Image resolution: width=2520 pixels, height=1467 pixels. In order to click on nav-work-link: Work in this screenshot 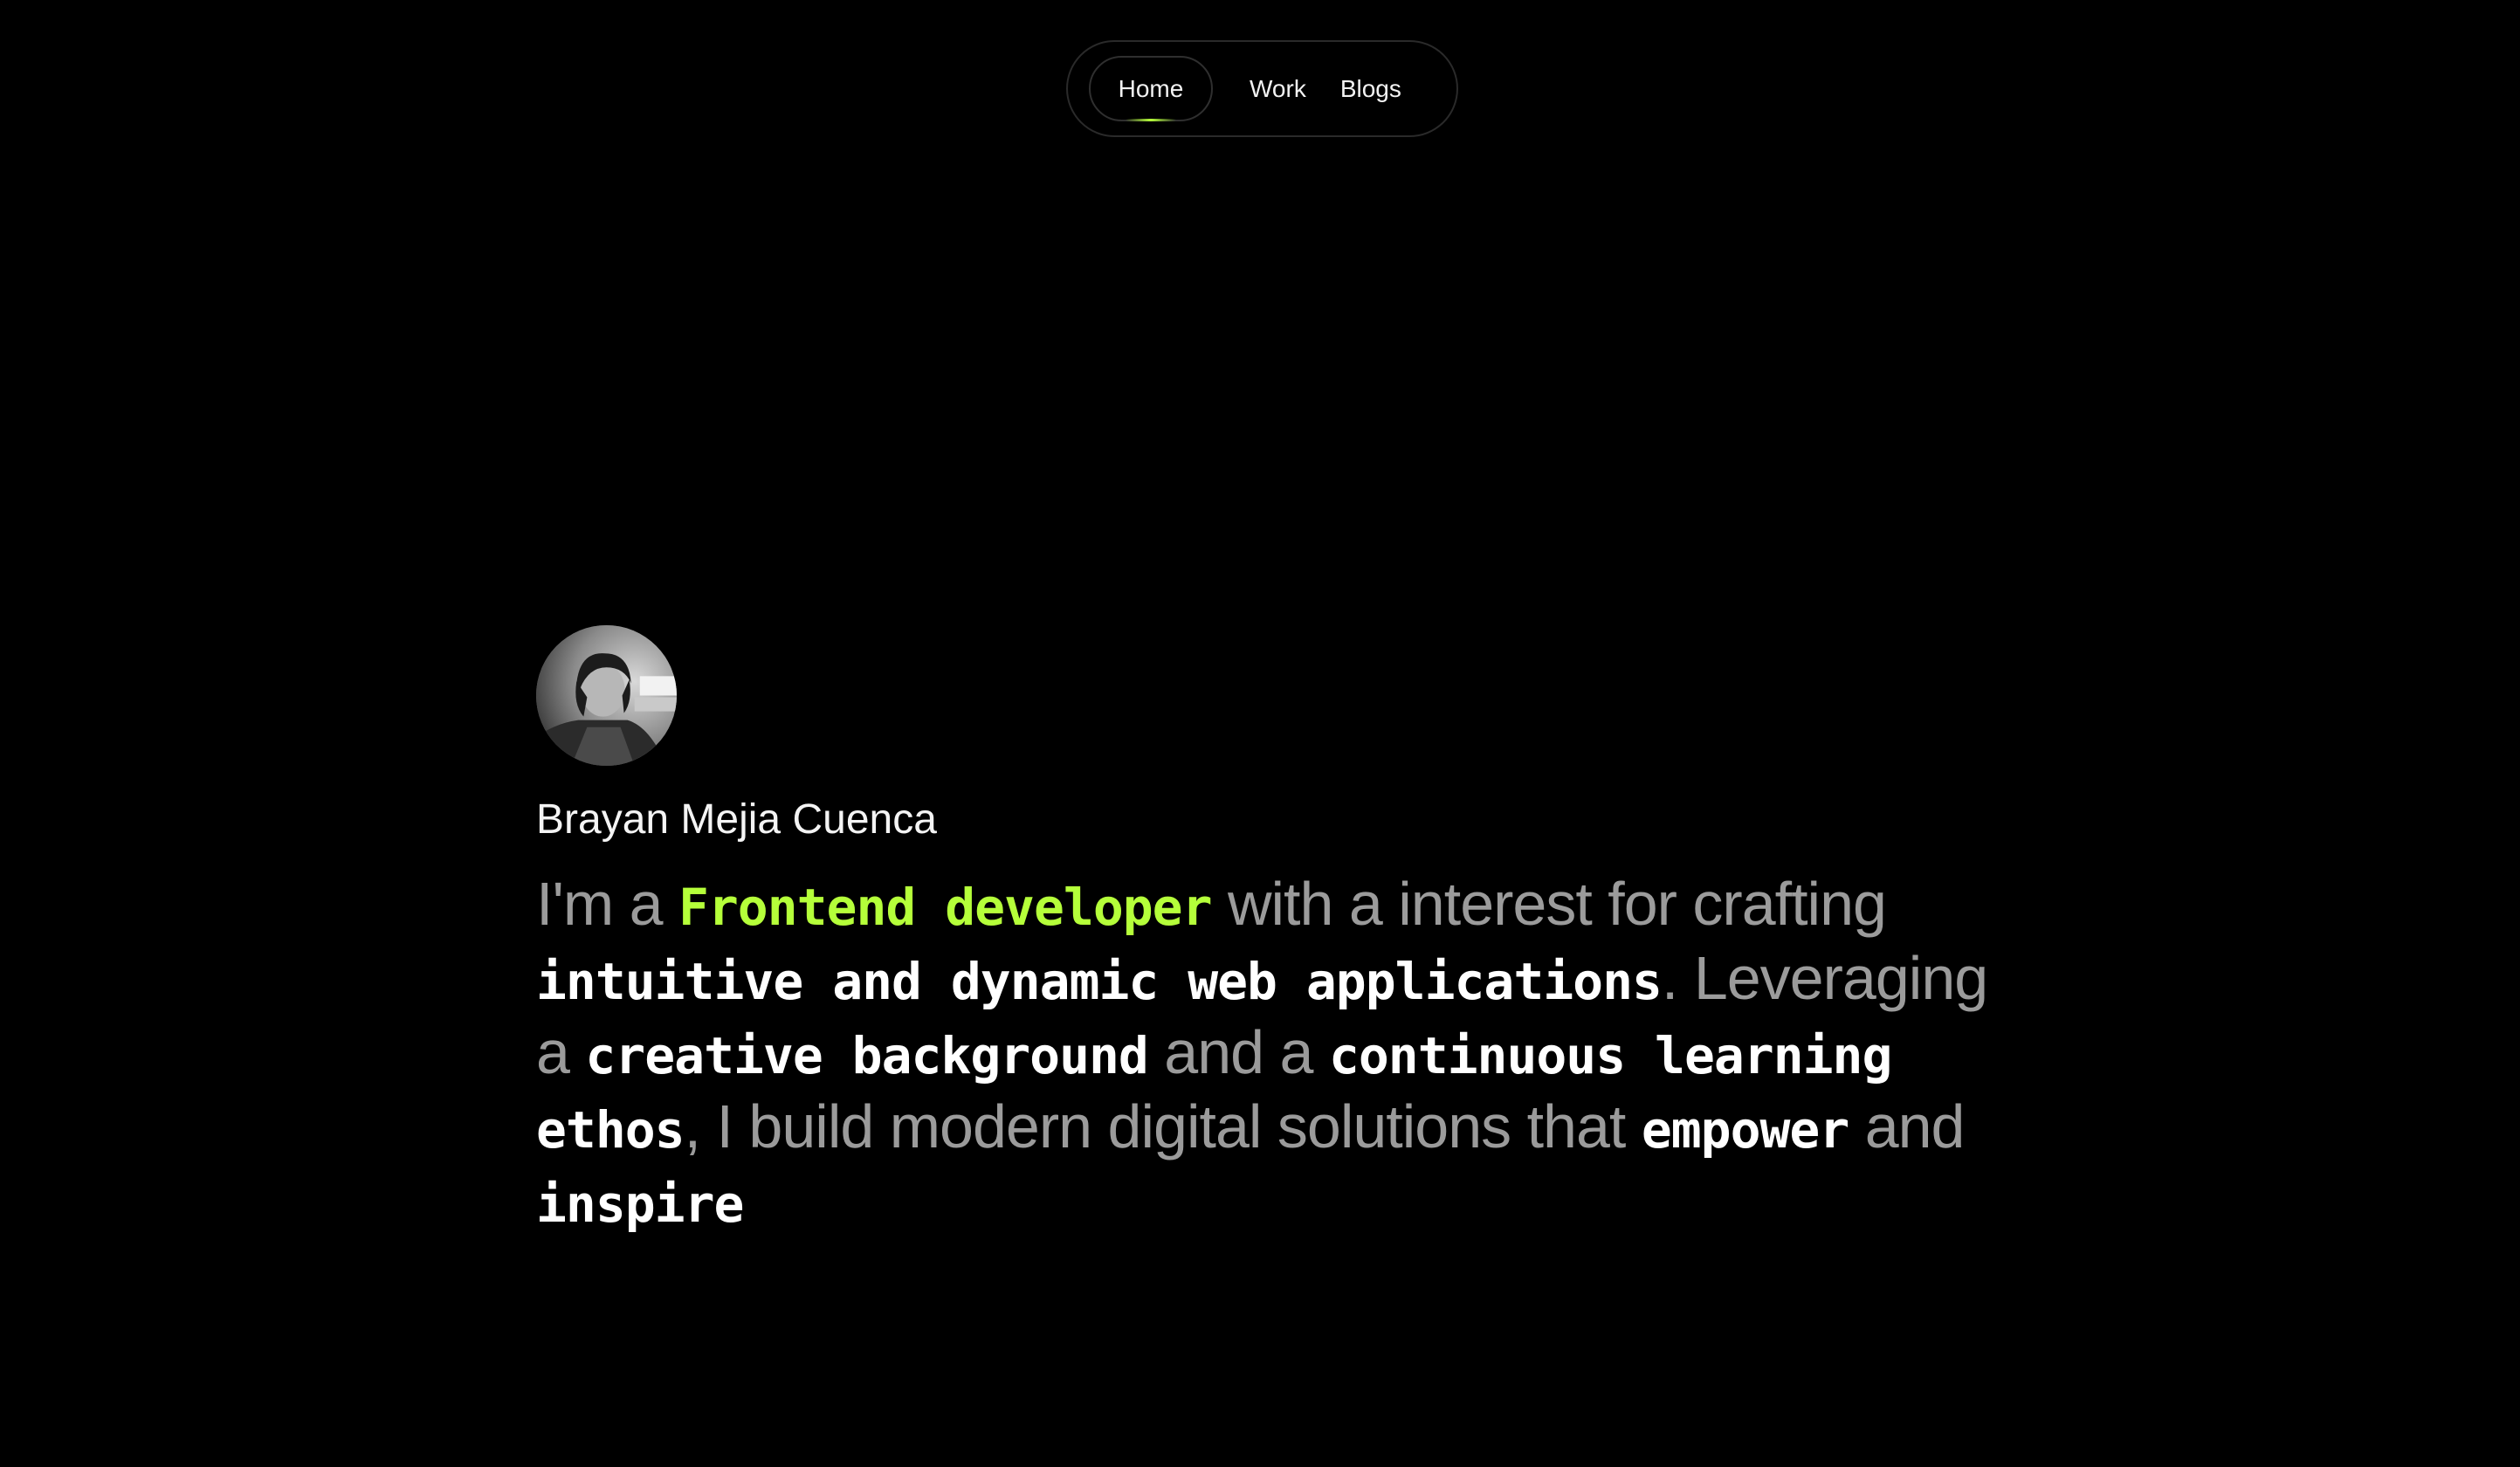, I will do `click(1278, 89)`.